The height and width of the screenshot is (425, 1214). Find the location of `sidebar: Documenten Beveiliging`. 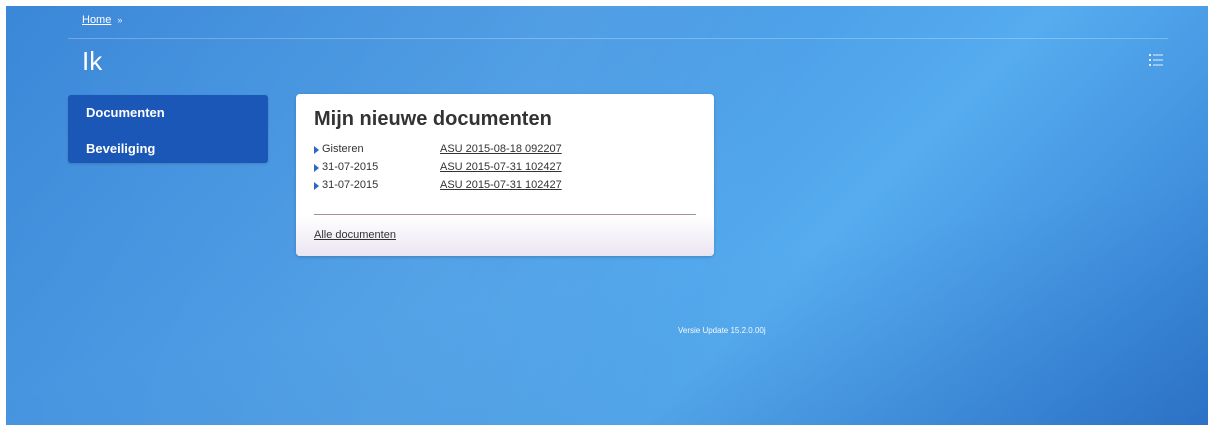

sidebar: Documenten Beveiliging is located at coordinates (168, 129).